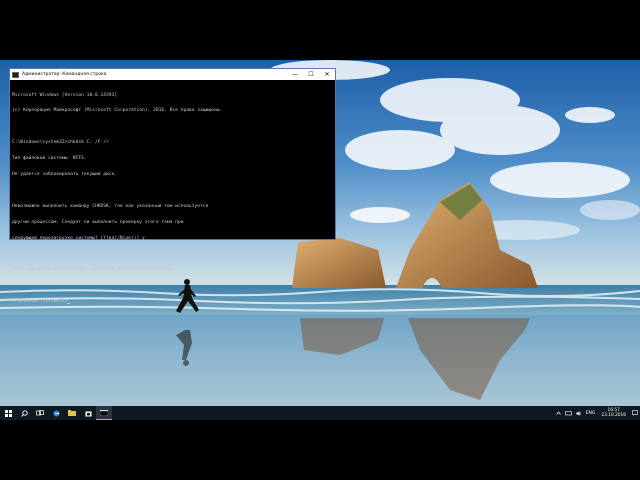  What do you see at coordinates (172, 302) in the screenshot?
I see `console-prompt: C:\Windows\system32>` at bounding box center [172, 302].